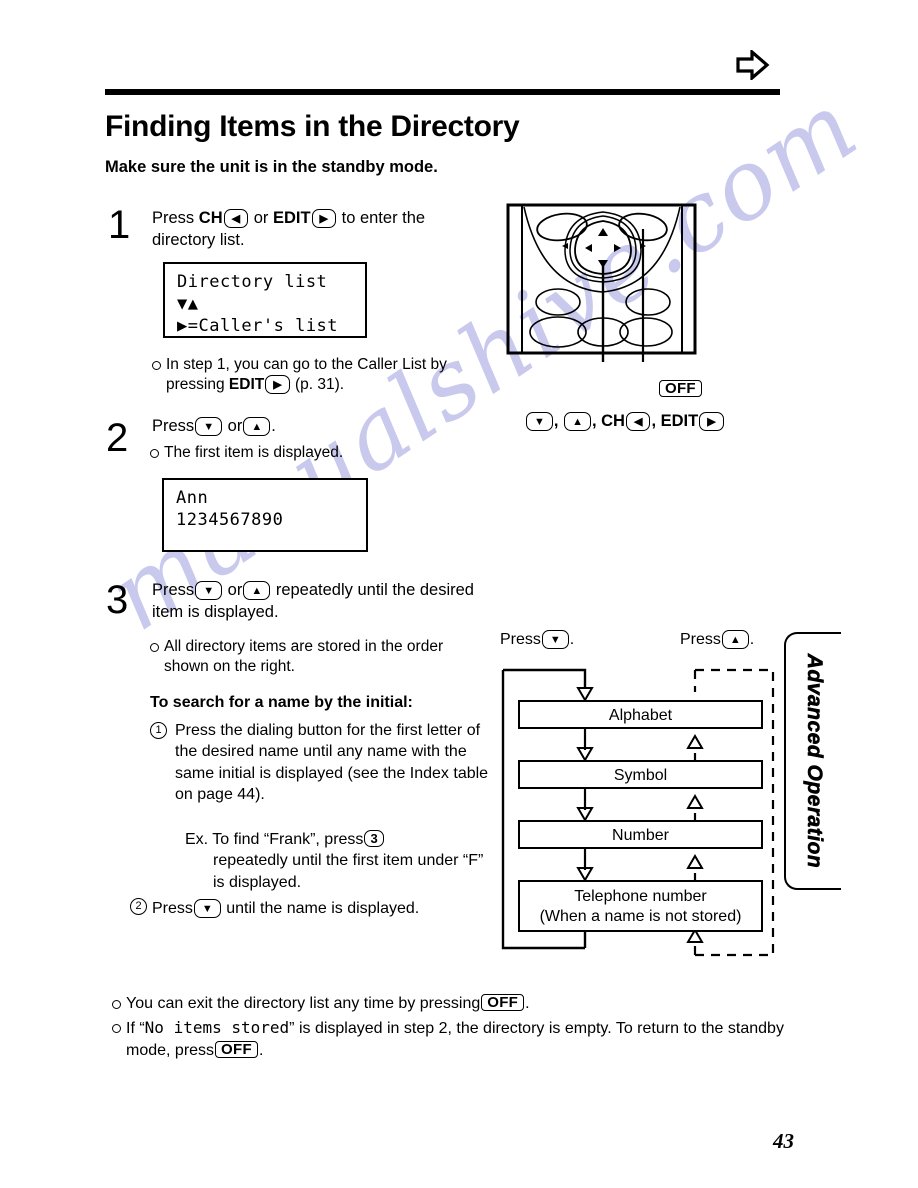 The height and width of the screenshot is (1188, 918). I want to click on flow-box-symbol: Symbol, so click(640, 774).